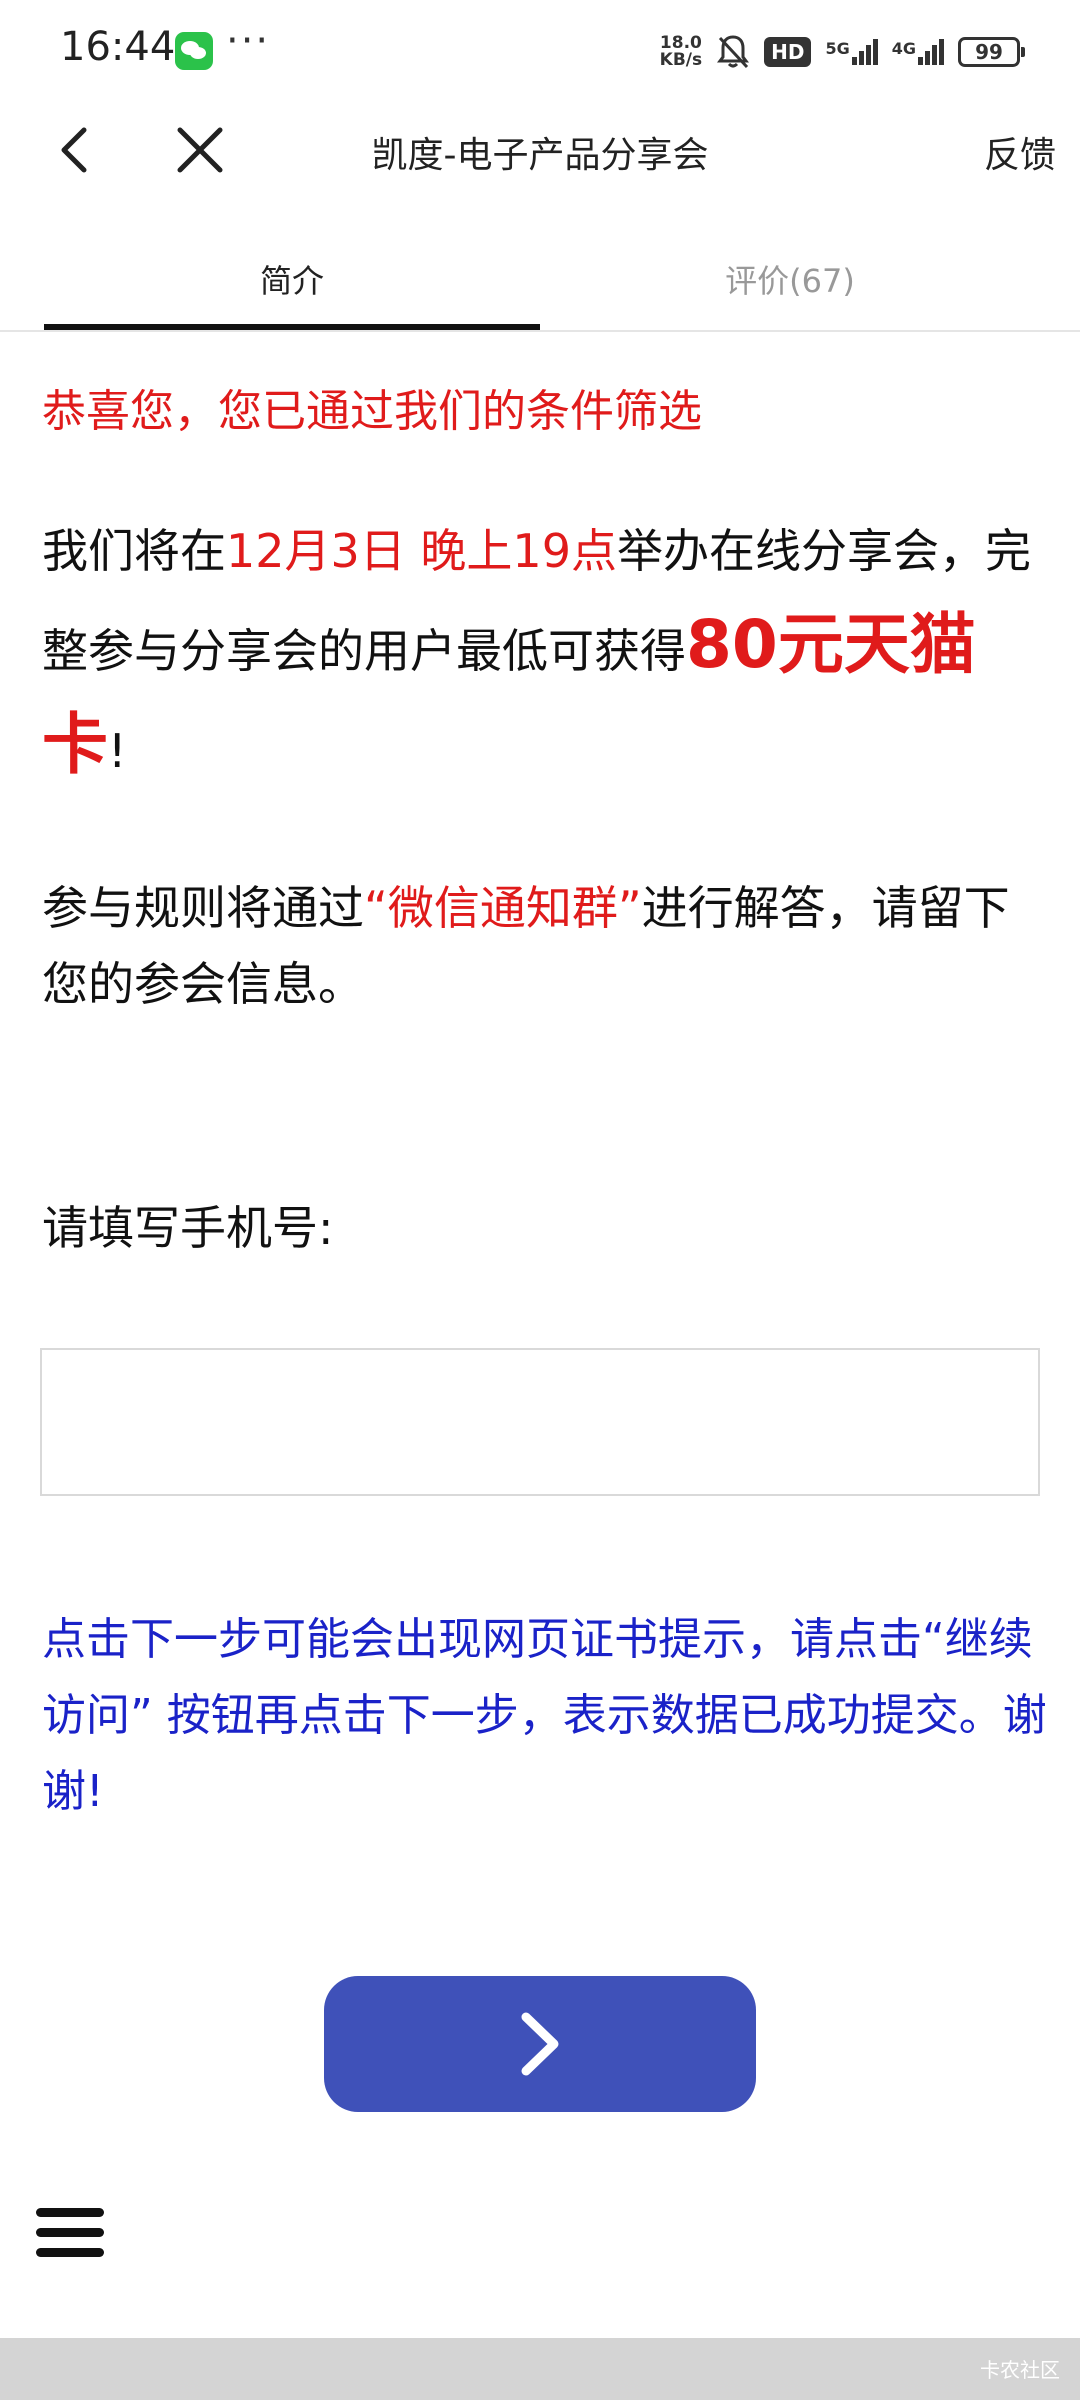 Image resolution: width=1080 pixels, height=2400 pixels. I want to click on chevron-right-icon, so click(540, 2044).